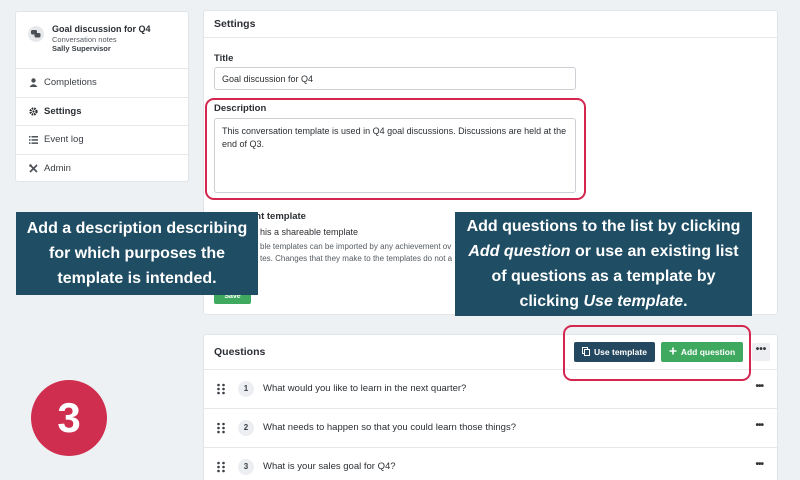 This screenshot has width=800, height=480. I want to click on question-row: 3 What is your sales goal for Q4? •••, so click(490, 464).